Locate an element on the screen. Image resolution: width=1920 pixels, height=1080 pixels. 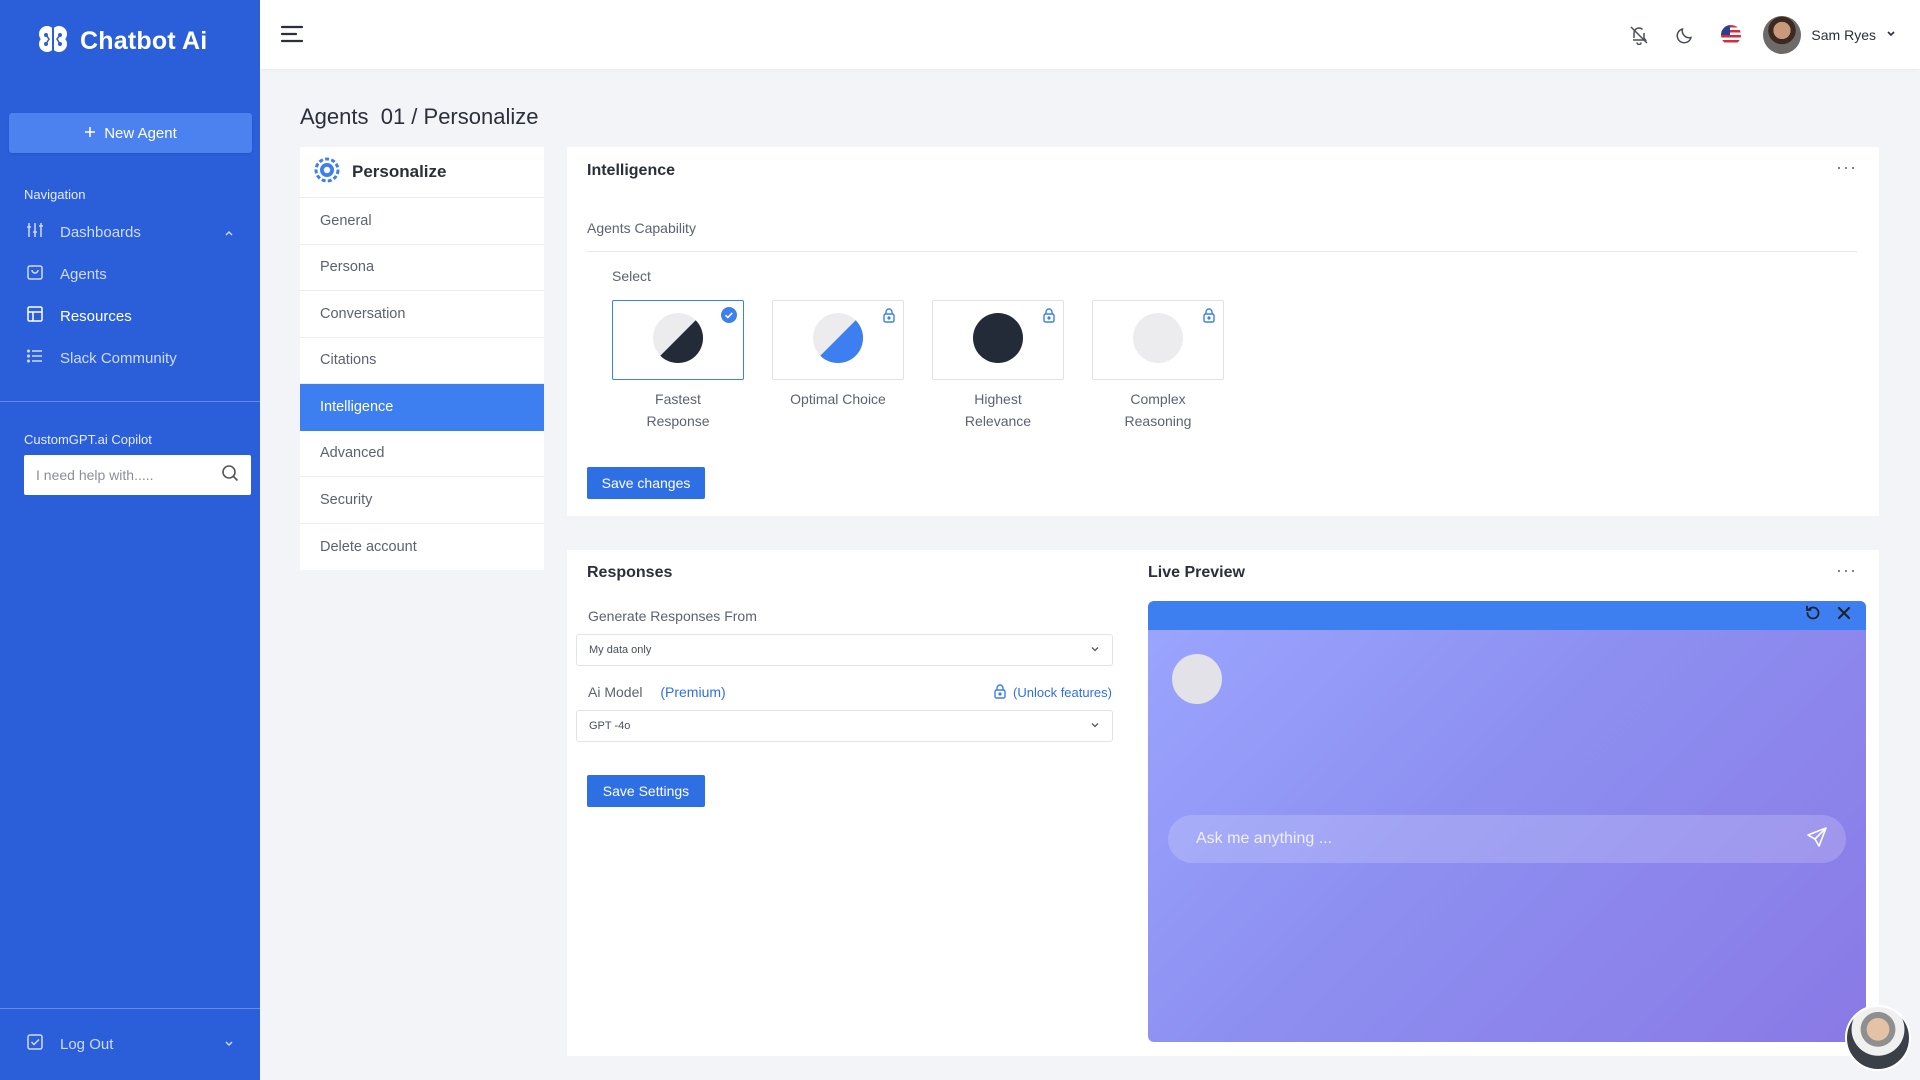
responses-title: Responses is located at coordinates (630, 572).